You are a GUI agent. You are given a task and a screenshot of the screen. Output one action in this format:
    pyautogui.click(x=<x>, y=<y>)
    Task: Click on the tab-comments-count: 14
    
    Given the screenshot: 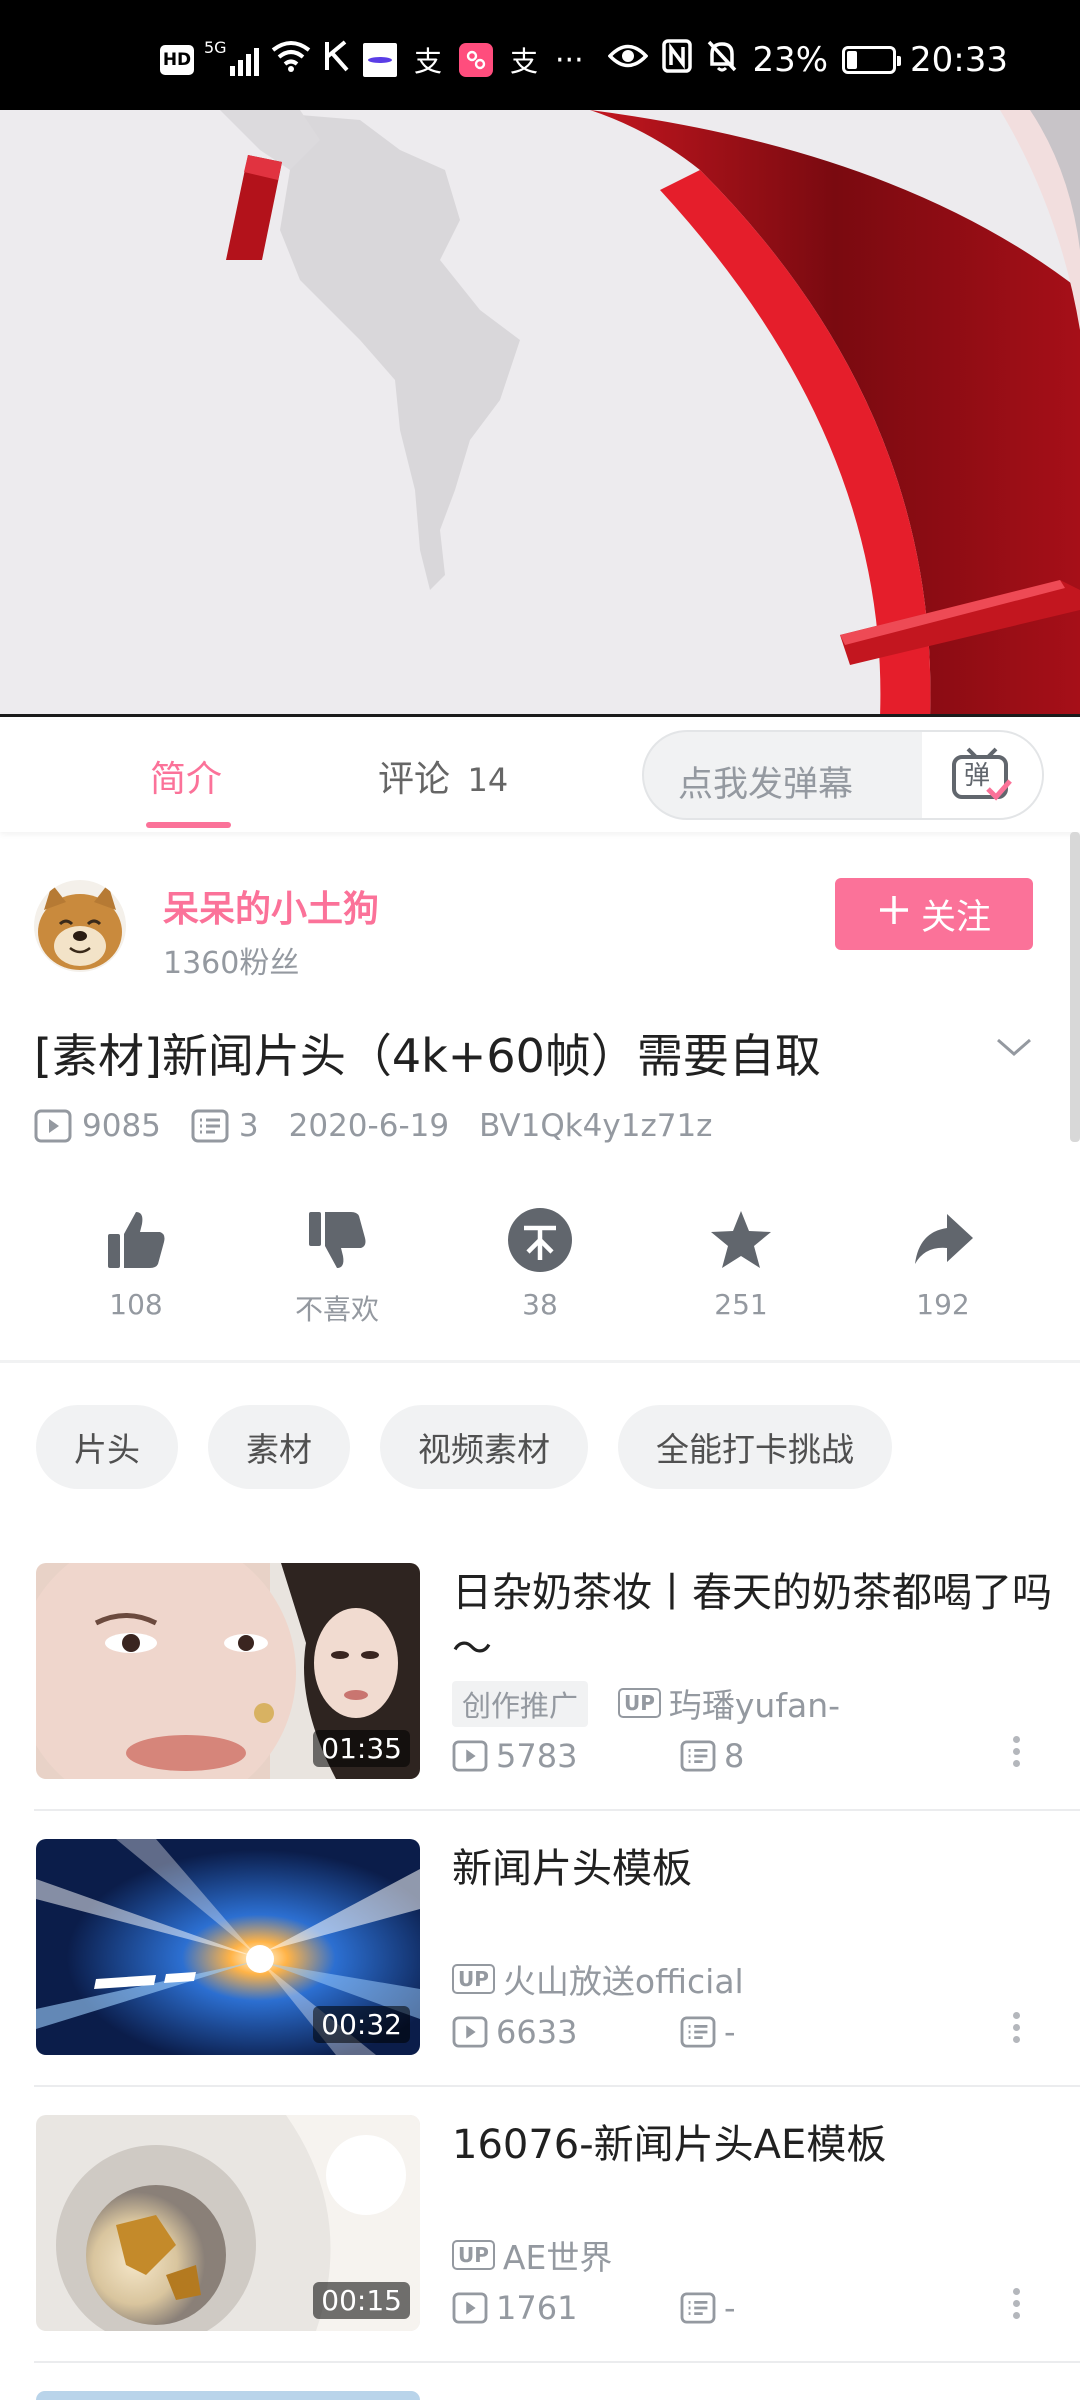 What is the action you would take?
    pyautogui.click(x=488, y=780)
    